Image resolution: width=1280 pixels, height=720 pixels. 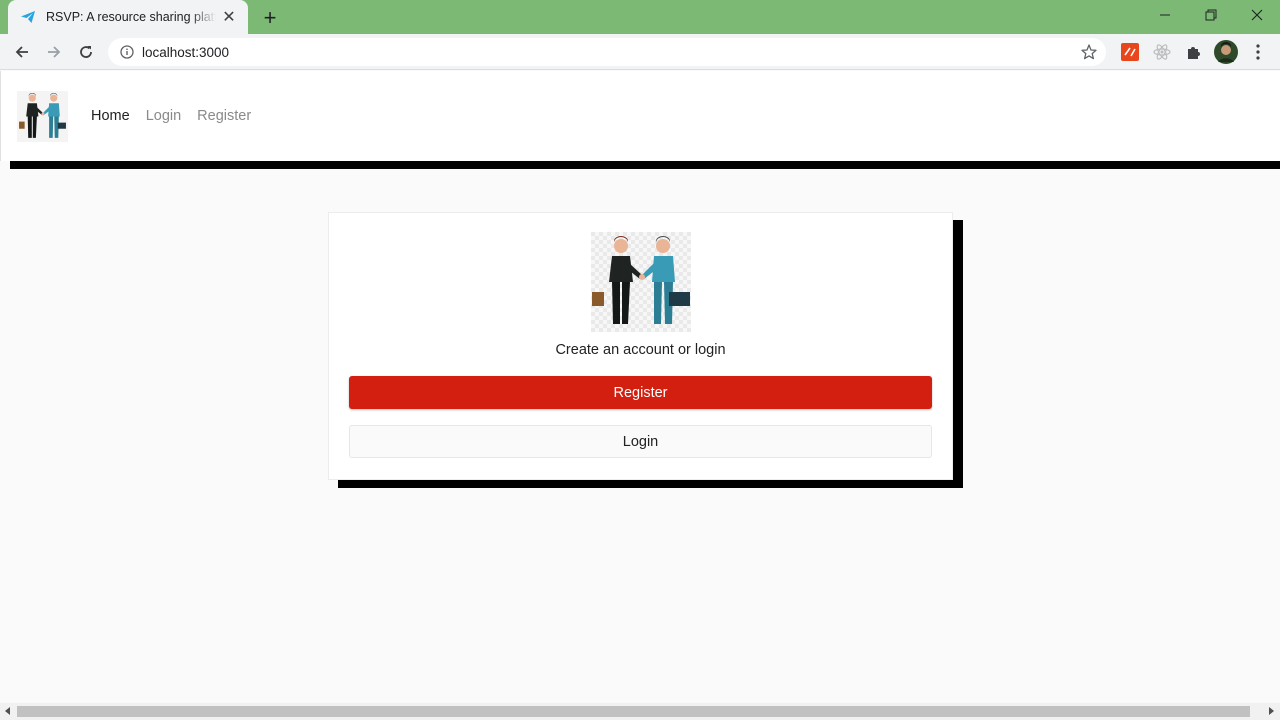 I want to click on back-arrow-icon, so click(x=22, y=52).